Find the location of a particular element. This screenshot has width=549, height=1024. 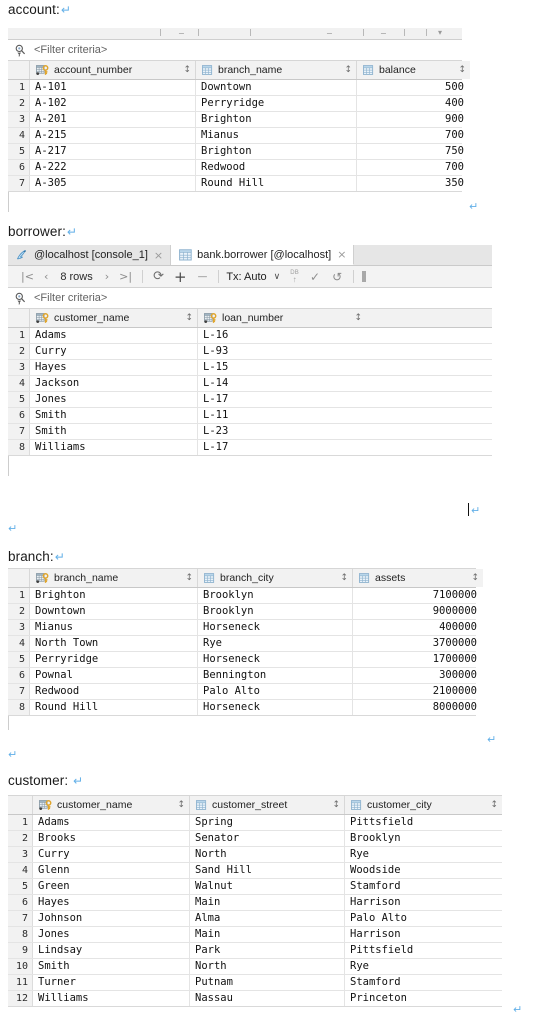

cell-branch-city: Rye is located at coordinates (275, 643).